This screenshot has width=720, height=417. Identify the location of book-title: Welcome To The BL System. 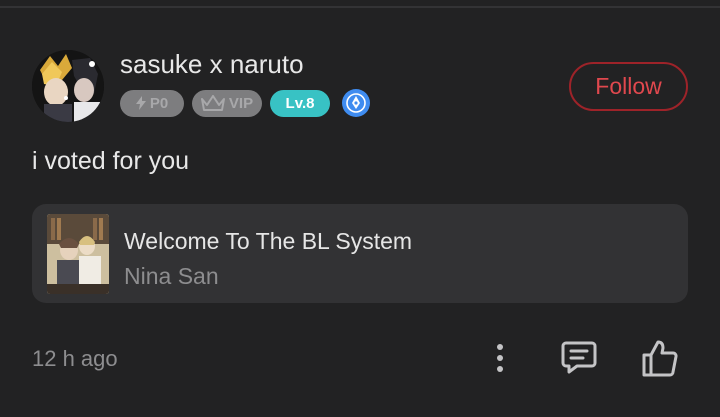
(268, 241).